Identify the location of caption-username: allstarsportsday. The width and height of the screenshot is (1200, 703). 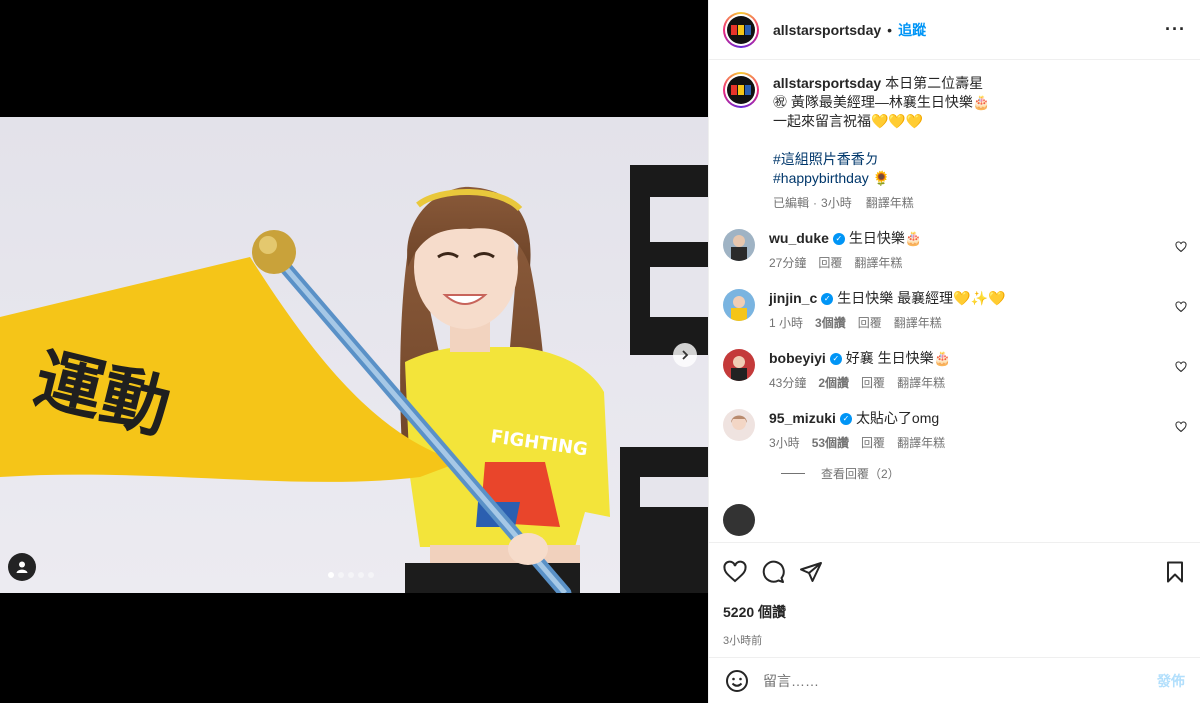
(827, 83).